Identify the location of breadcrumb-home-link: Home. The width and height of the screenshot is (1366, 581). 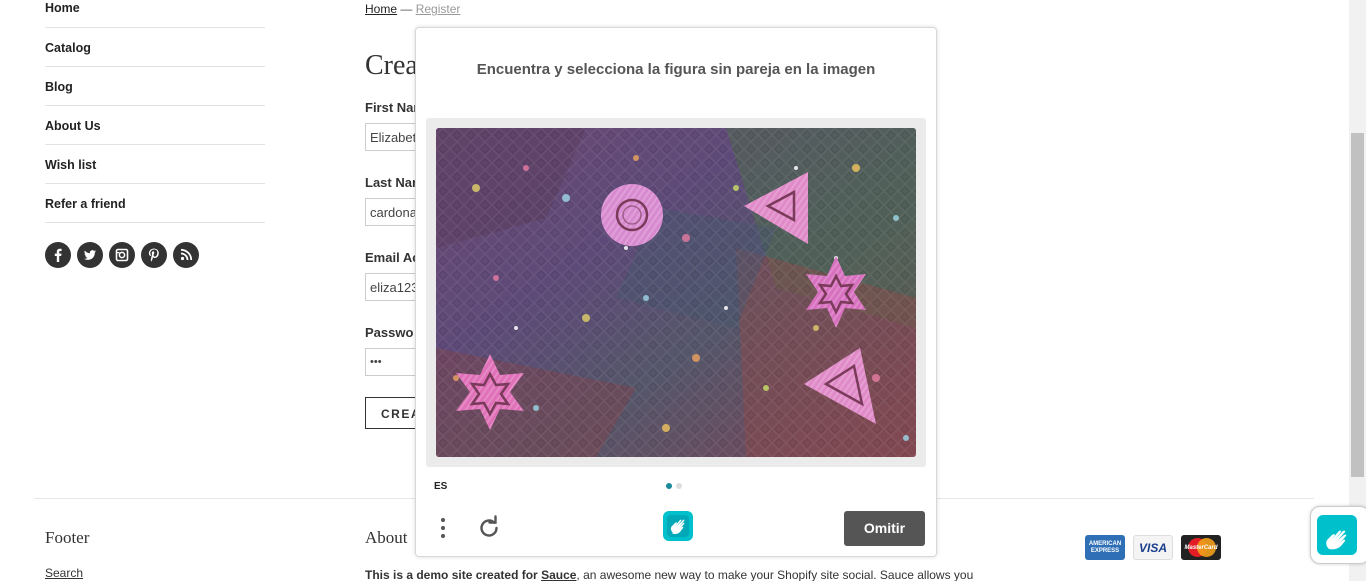
(381, 9).